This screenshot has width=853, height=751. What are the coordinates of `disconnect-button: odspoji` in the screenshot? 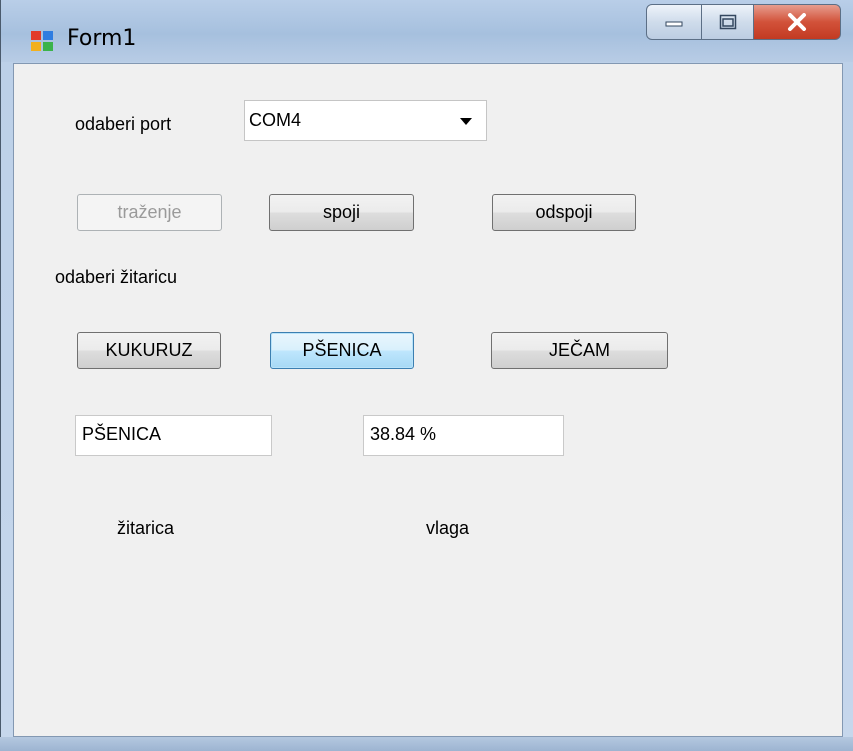 It's located at (564, 212).